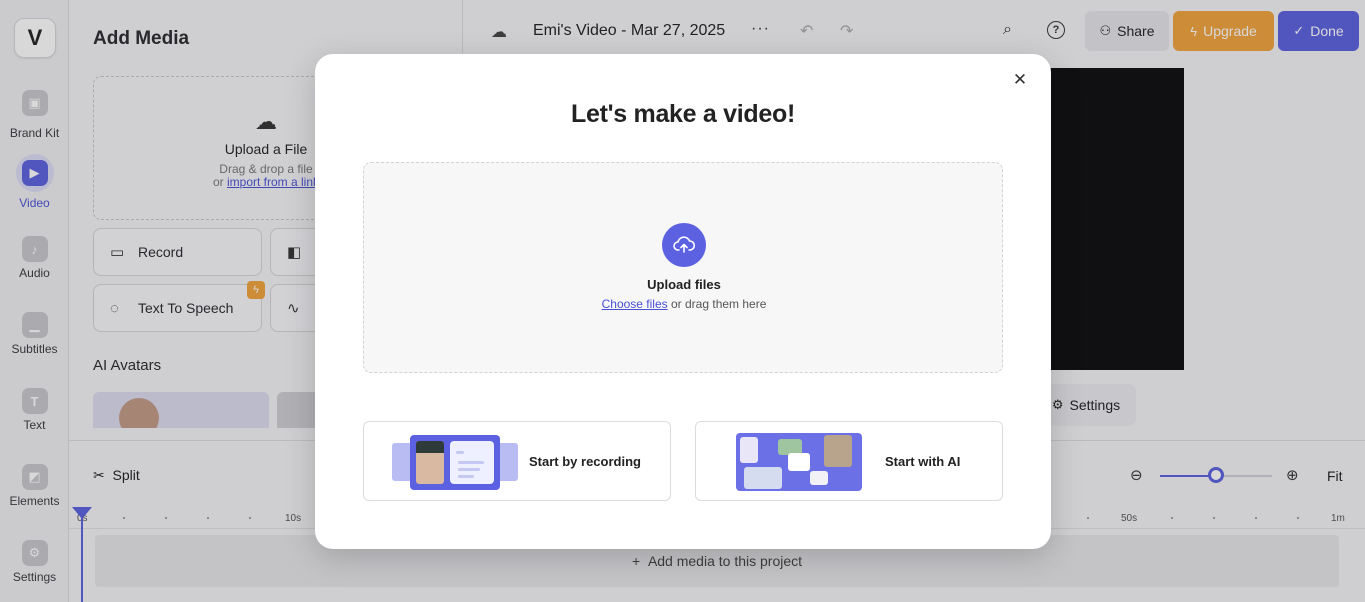  What do you see at coordinates (719, 304) in the screenshot?
I see `drag-hint: or drag them here` at bounding box center [719, 304].